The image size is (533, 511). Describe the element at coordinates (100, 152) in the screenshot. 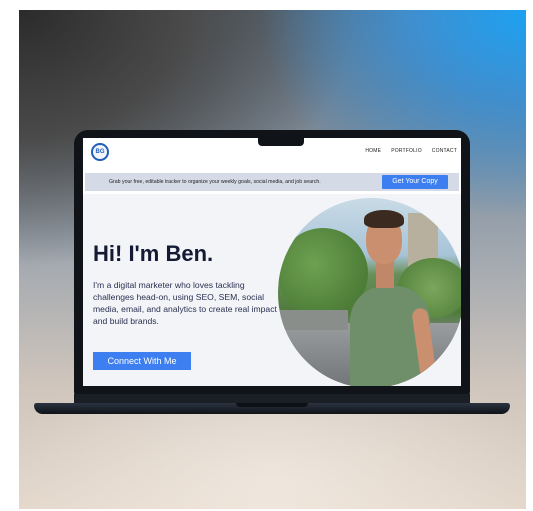

I see `logo-icon: BG` at that location.